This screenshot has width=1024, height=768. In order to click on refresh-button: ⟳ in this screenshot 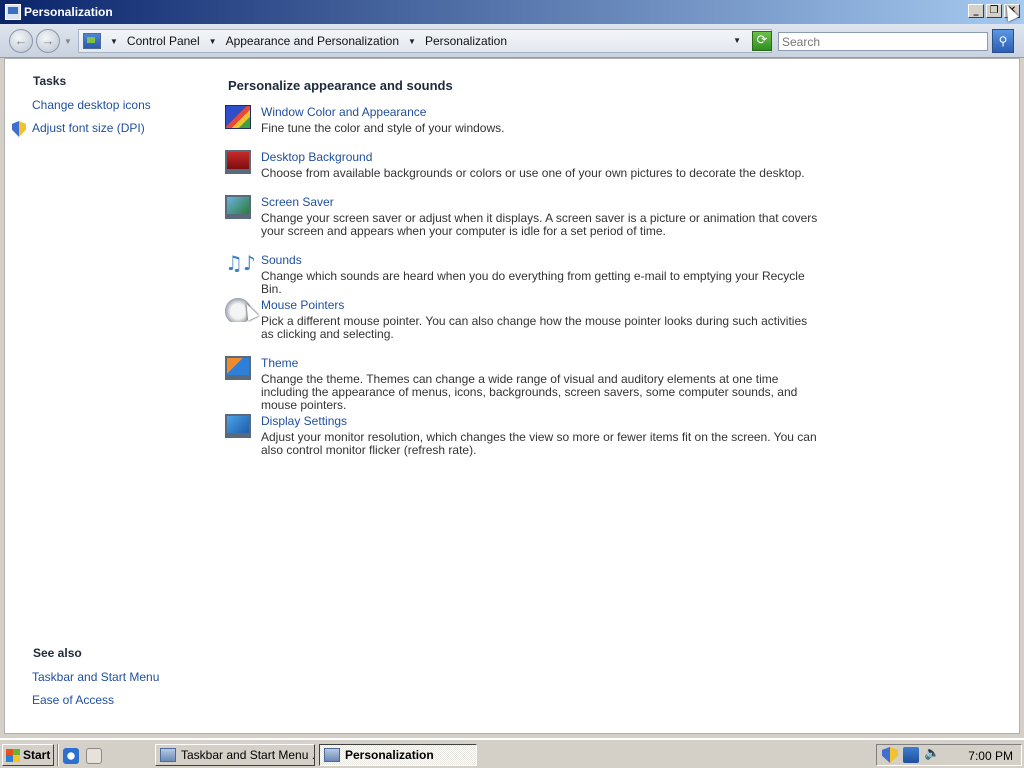, I will do `click(762, 41)`.